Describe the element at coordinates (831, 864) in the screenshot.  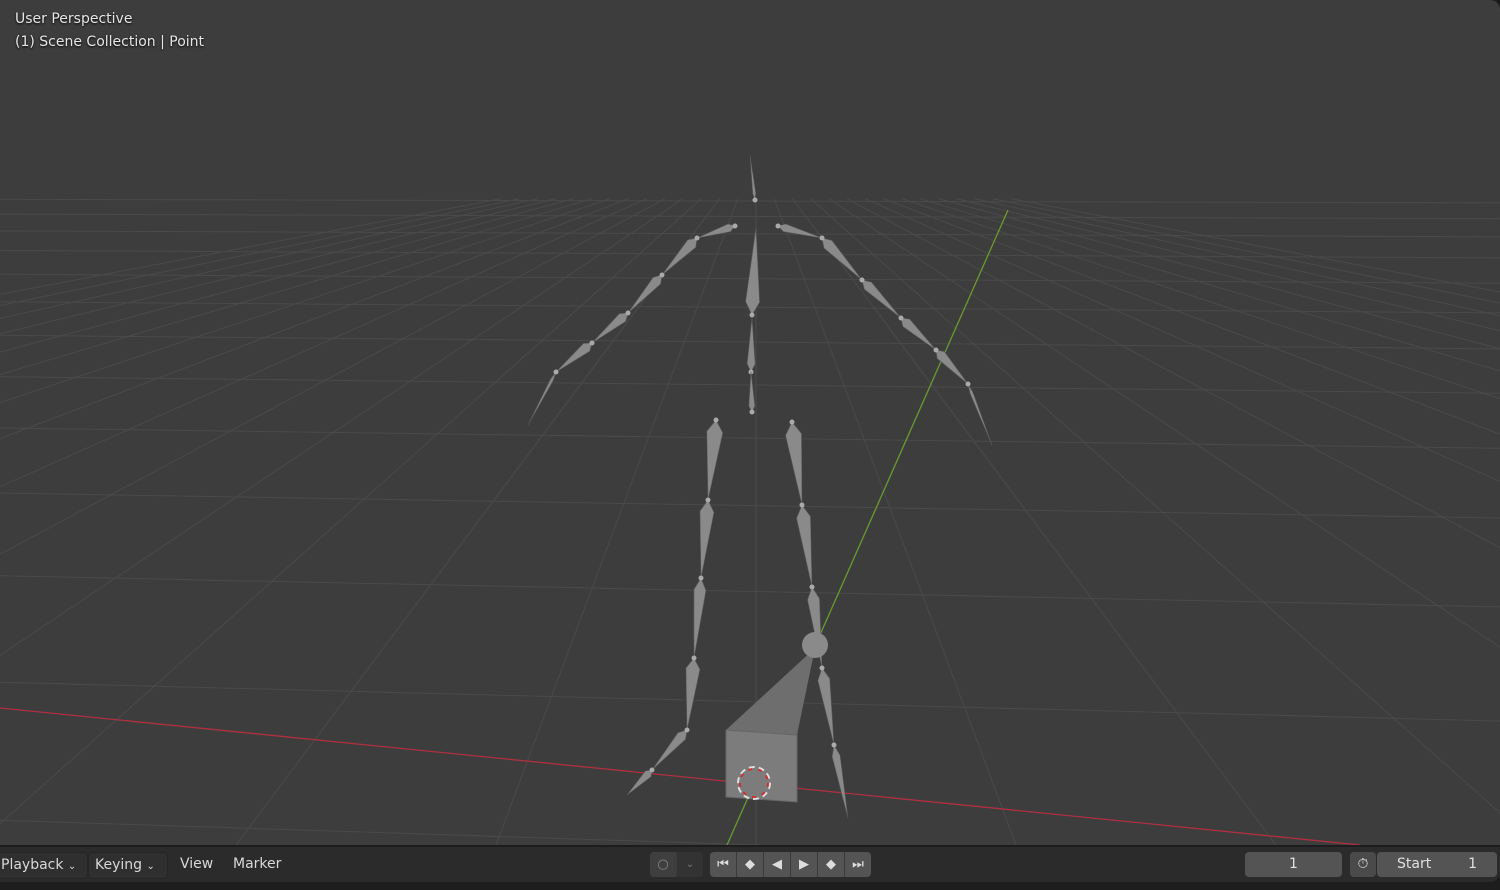
I see `next-keyframe-icon: ◆` at that location.